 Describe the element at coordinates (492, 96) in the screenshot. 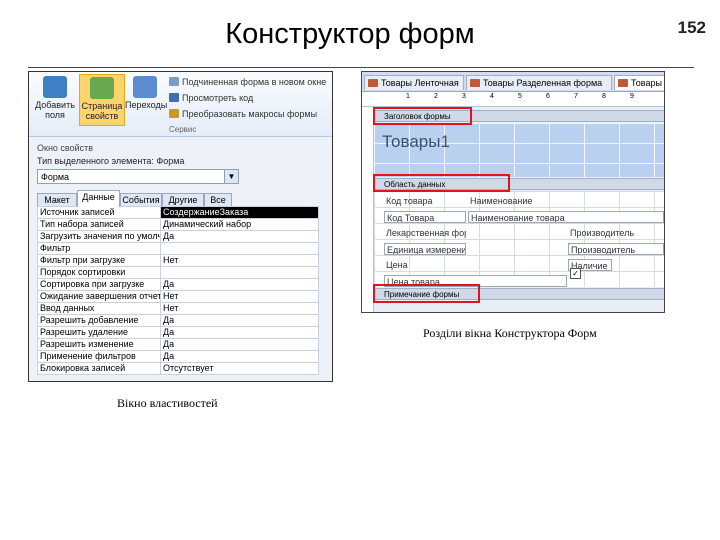

I see `ruler-mark: 4` at that location.